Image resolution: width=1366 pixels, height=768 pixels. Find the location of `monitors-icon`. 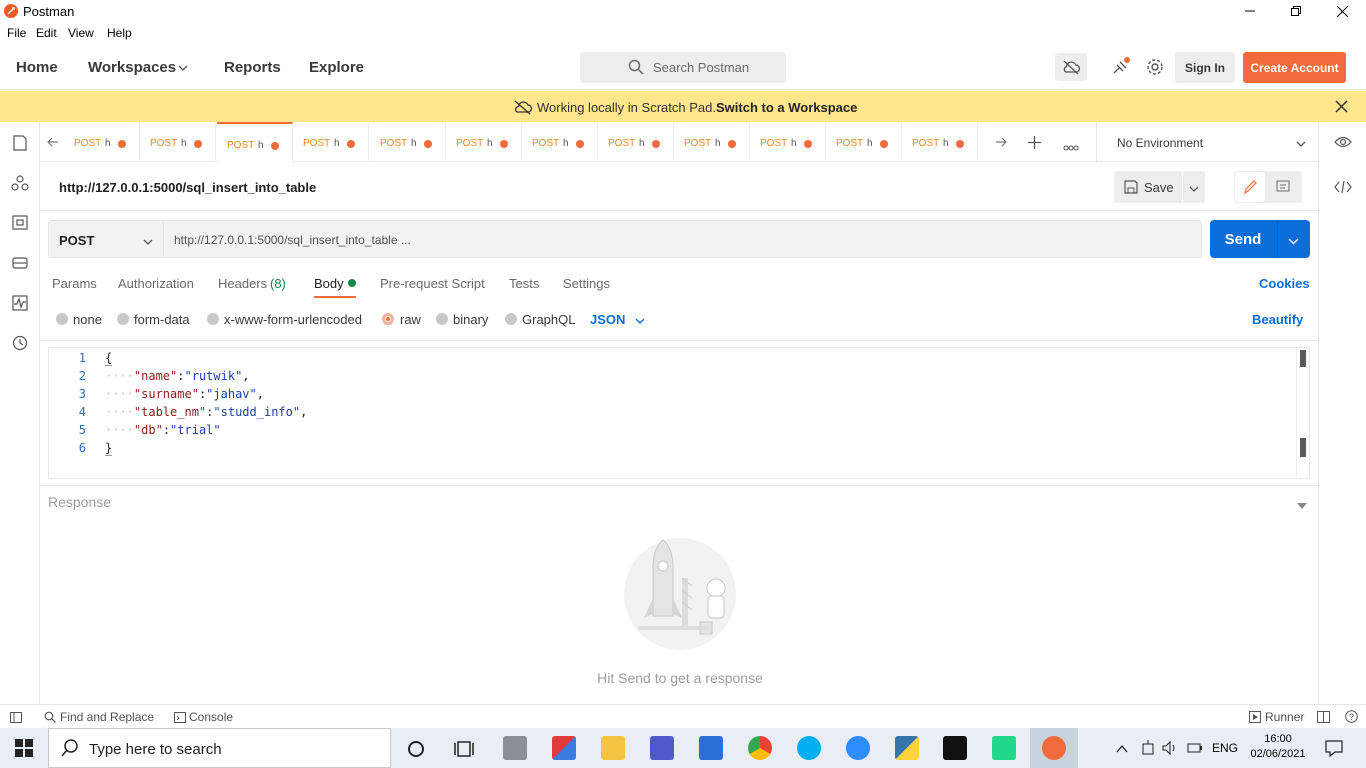

monitors-icon is located at coordinates (20, 303).